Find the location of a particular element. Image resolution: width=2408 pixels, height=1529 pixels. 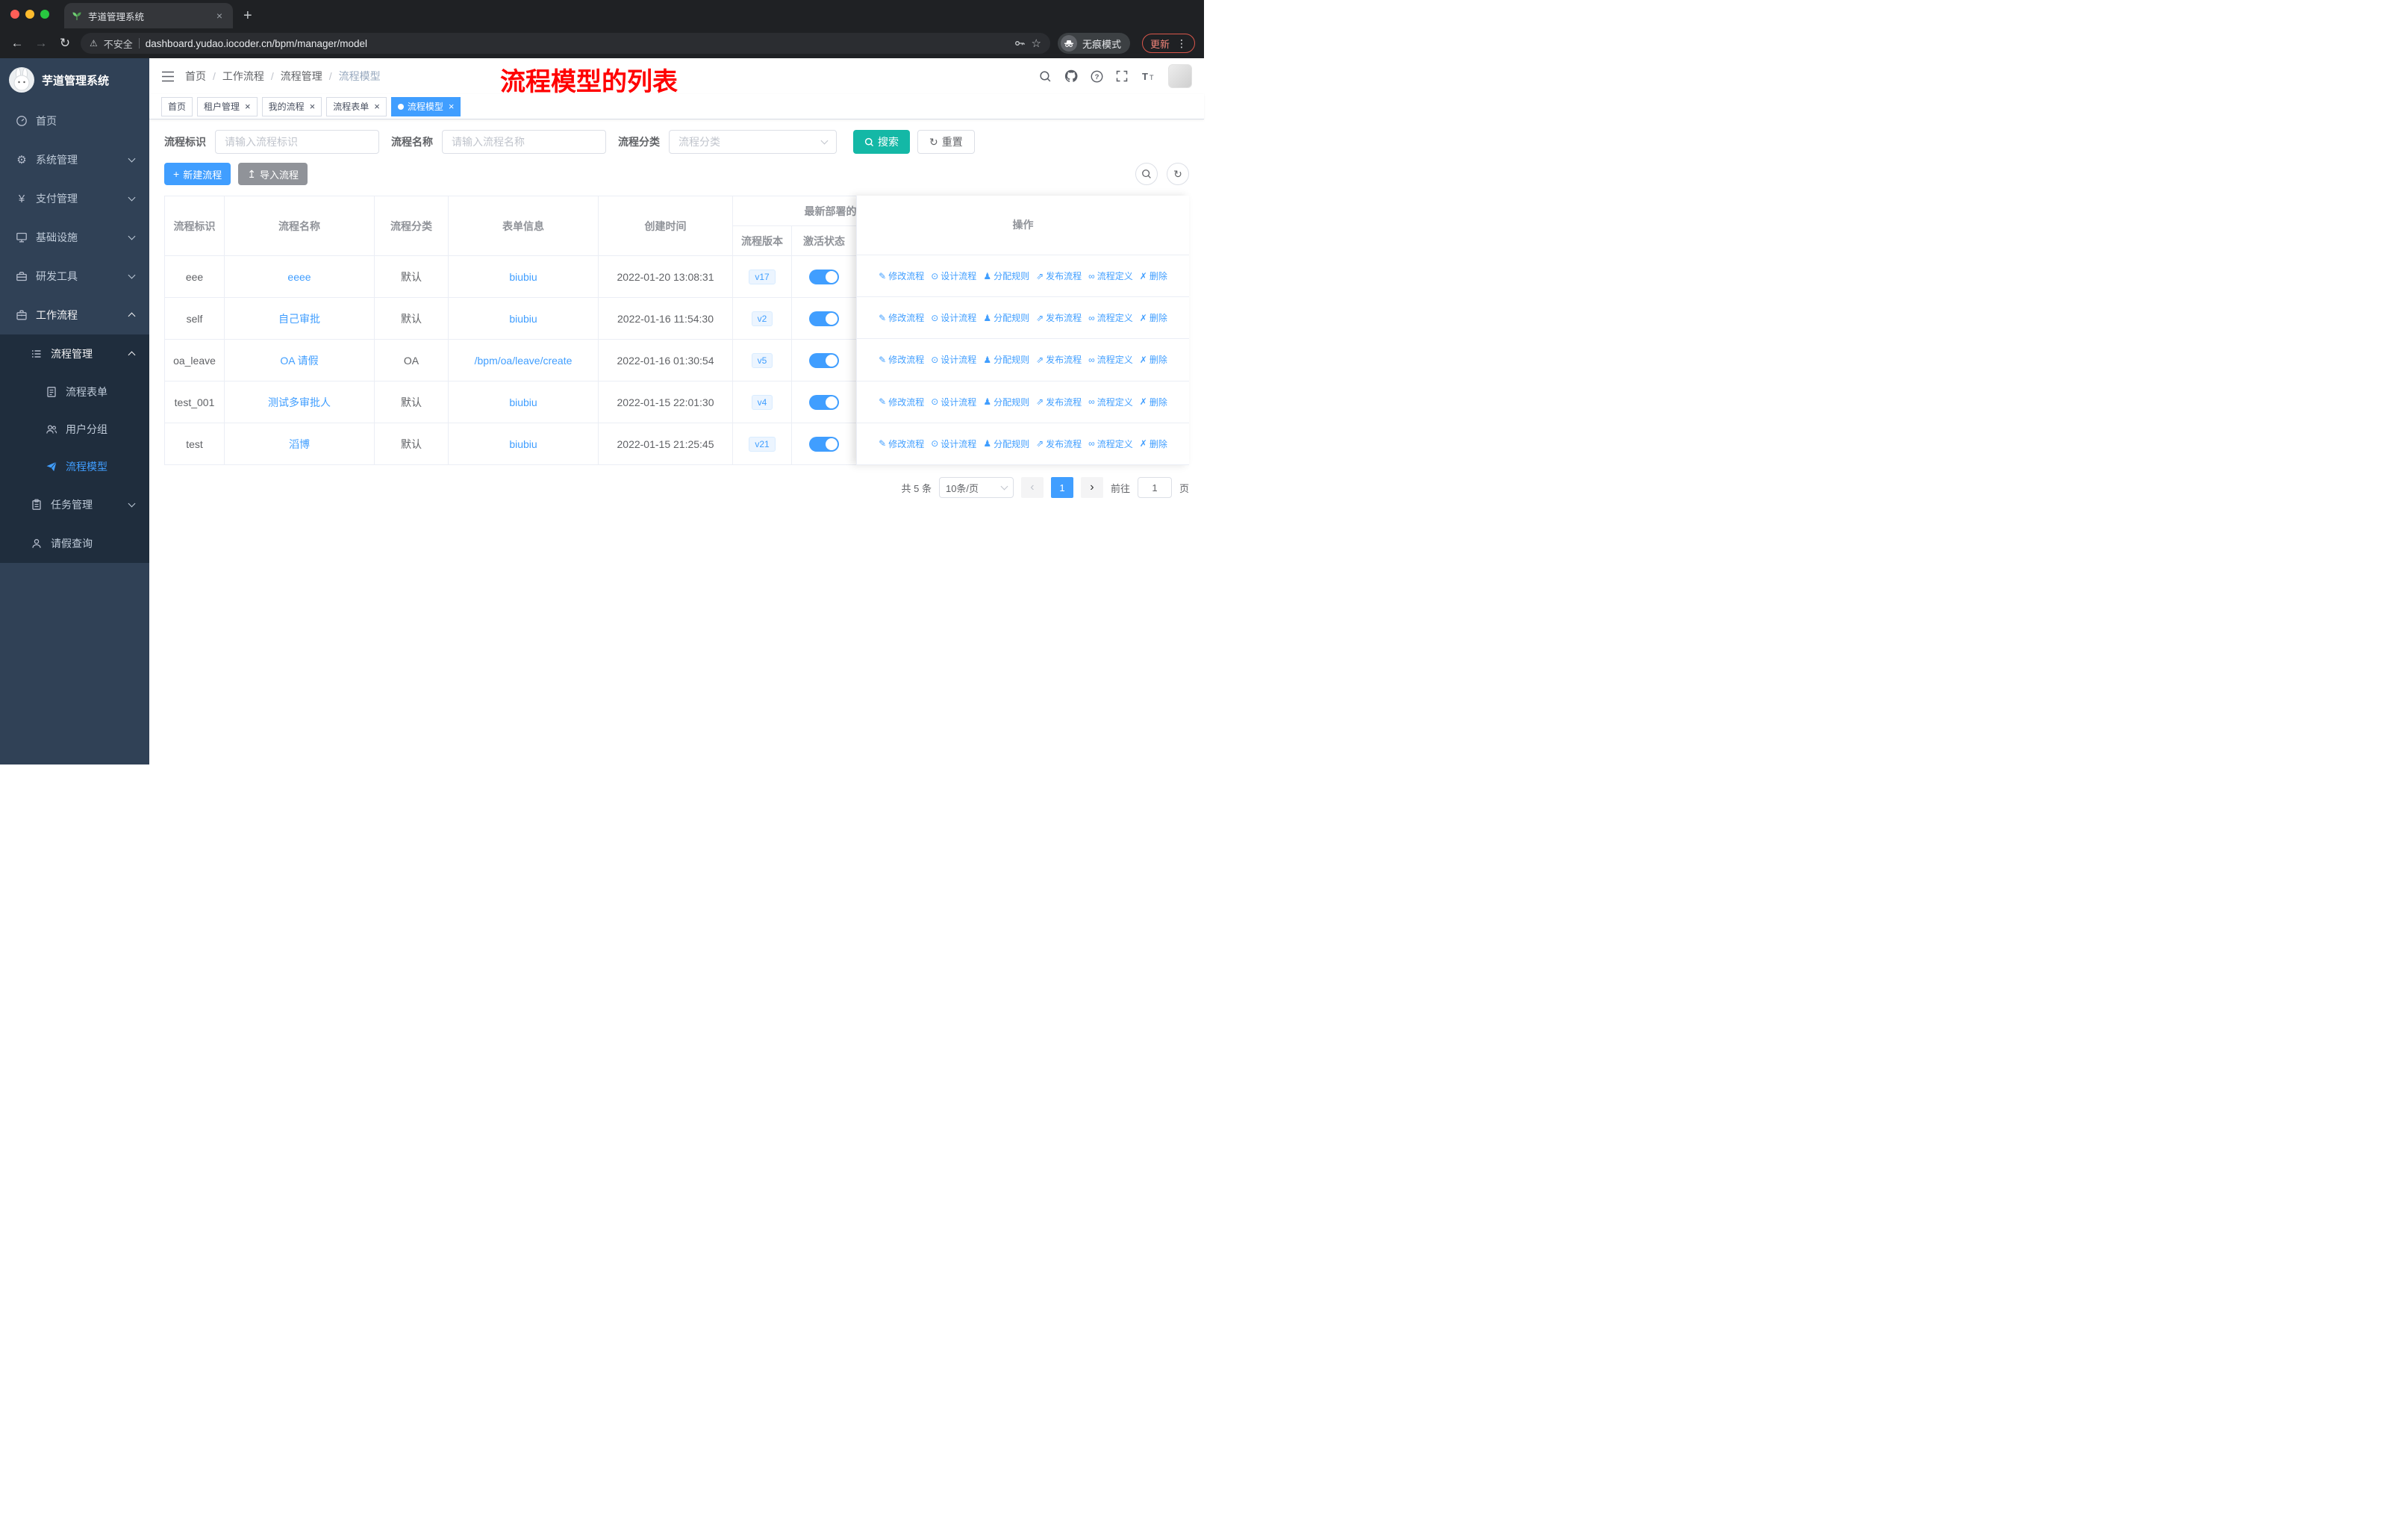

sidebar-item-user-group: 用户分组 is located at coordinates (74, 430).